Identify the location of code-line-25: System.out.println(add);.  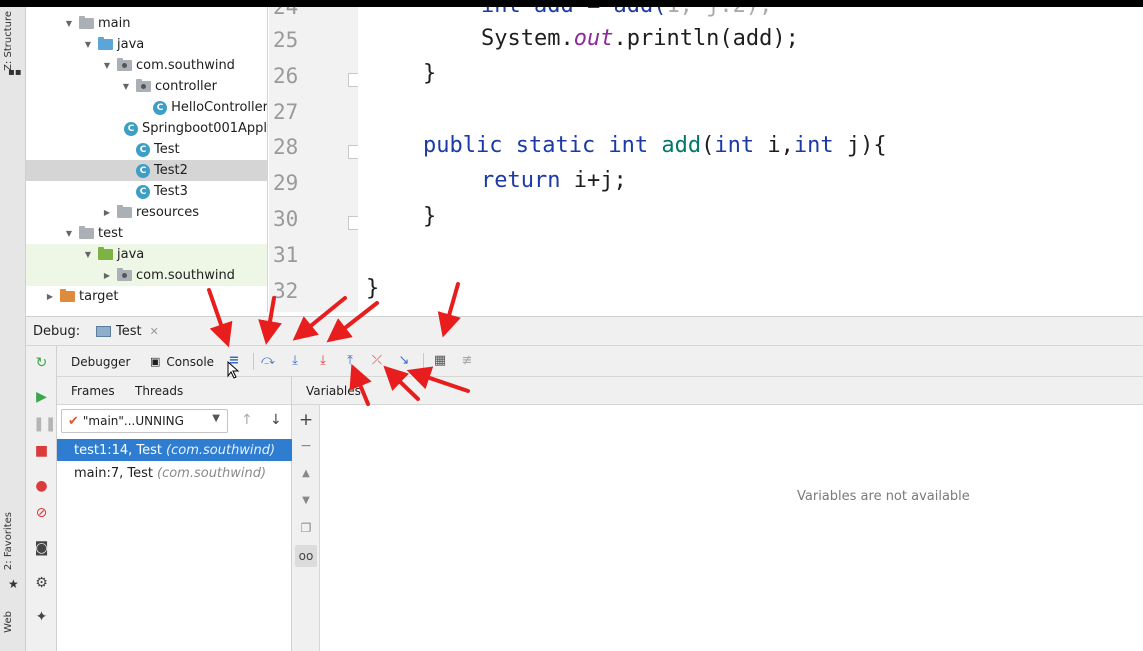
(640, 38).